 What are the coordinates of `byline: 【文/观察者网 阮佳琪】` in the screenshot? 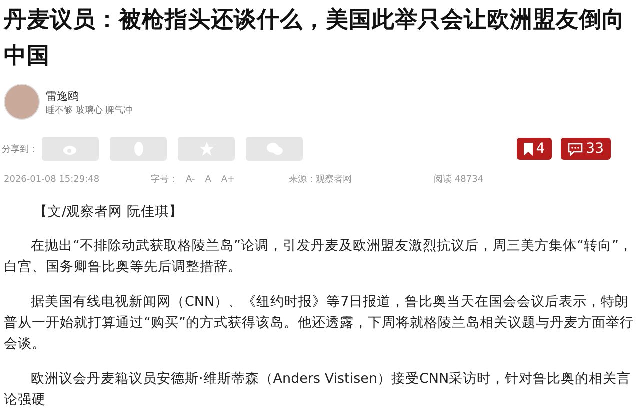 It's located at (109, 212).